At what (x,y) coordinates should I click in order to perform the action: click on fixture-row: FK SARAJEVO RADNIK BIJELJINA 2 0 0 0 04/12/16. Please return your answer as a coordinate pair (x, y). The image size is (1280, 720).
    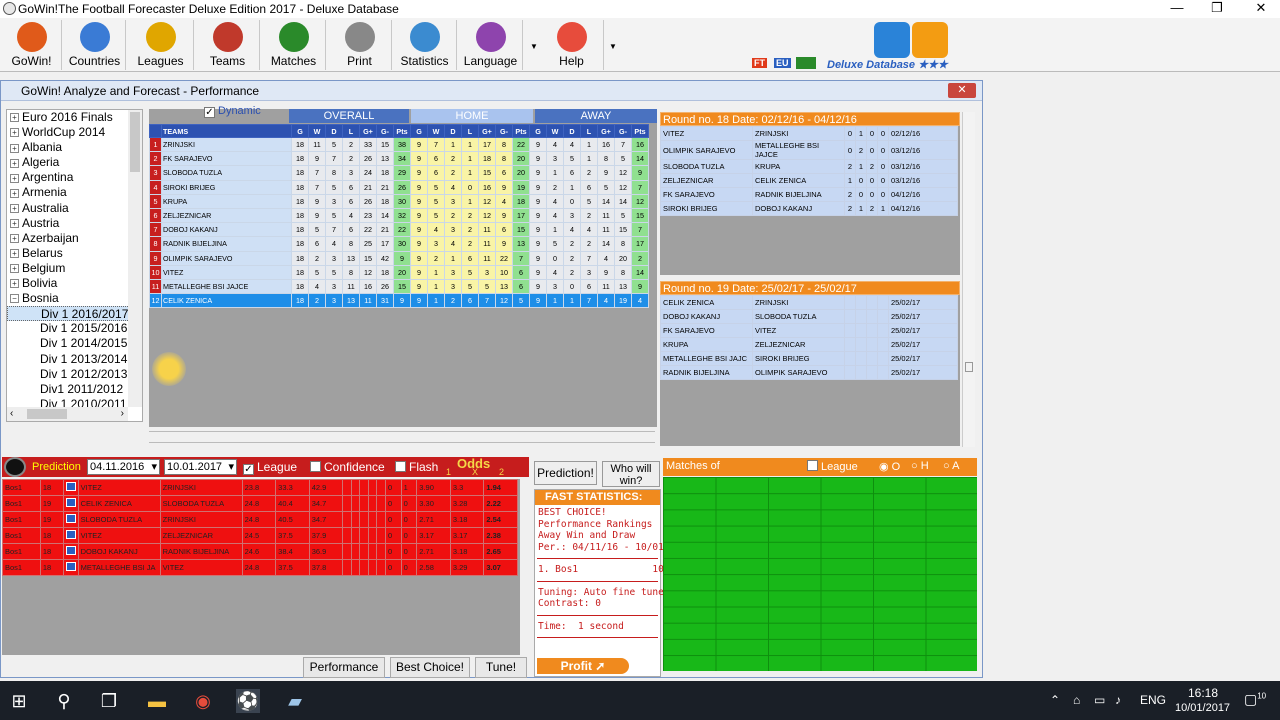
    Looking at the image, I should click on (809, 194).